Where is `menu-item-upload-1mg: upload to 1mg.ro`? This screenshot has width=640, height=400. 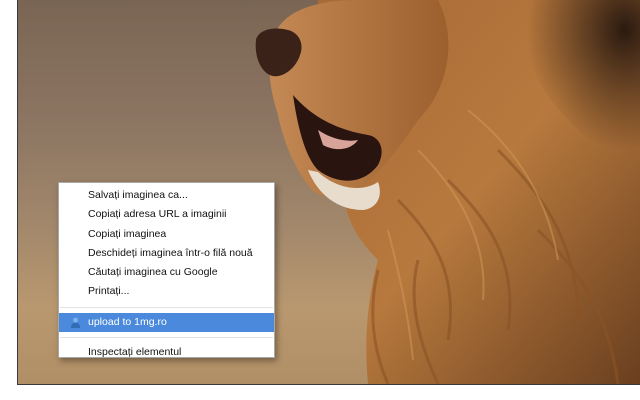 menu-item-upload-1mg: upload to 1mg.ro is located at coordinates (166, 322).